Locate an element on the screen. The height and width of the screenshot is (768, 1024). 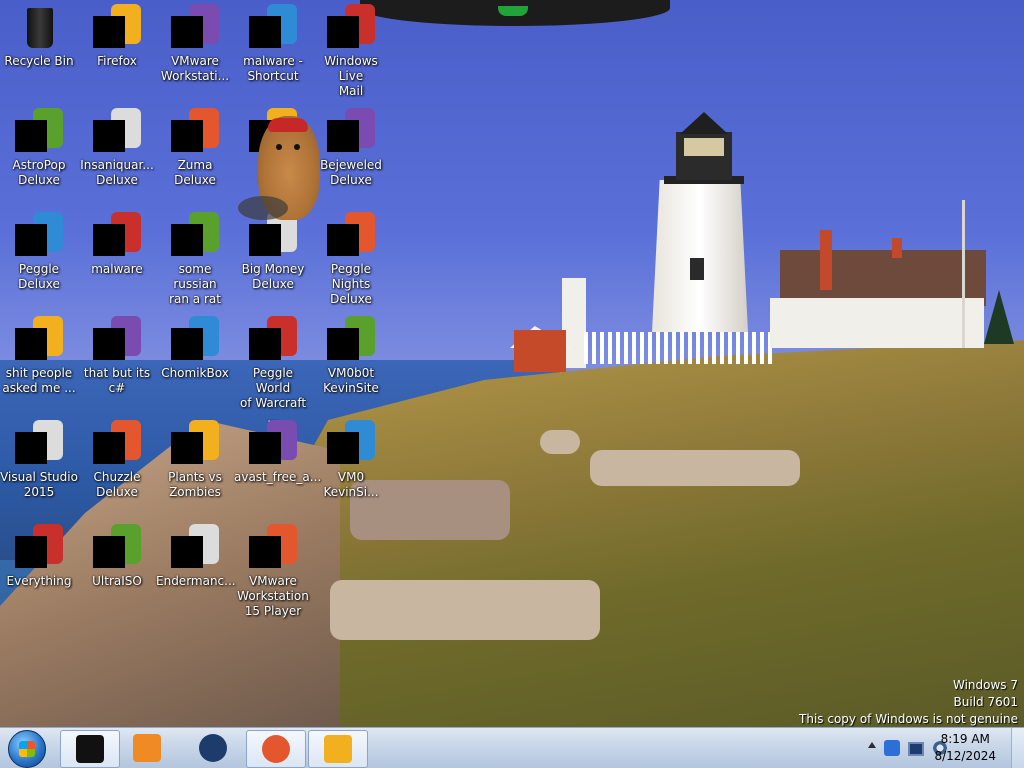
clock-time: 8:19 AM is located at coordinates (965, 739).